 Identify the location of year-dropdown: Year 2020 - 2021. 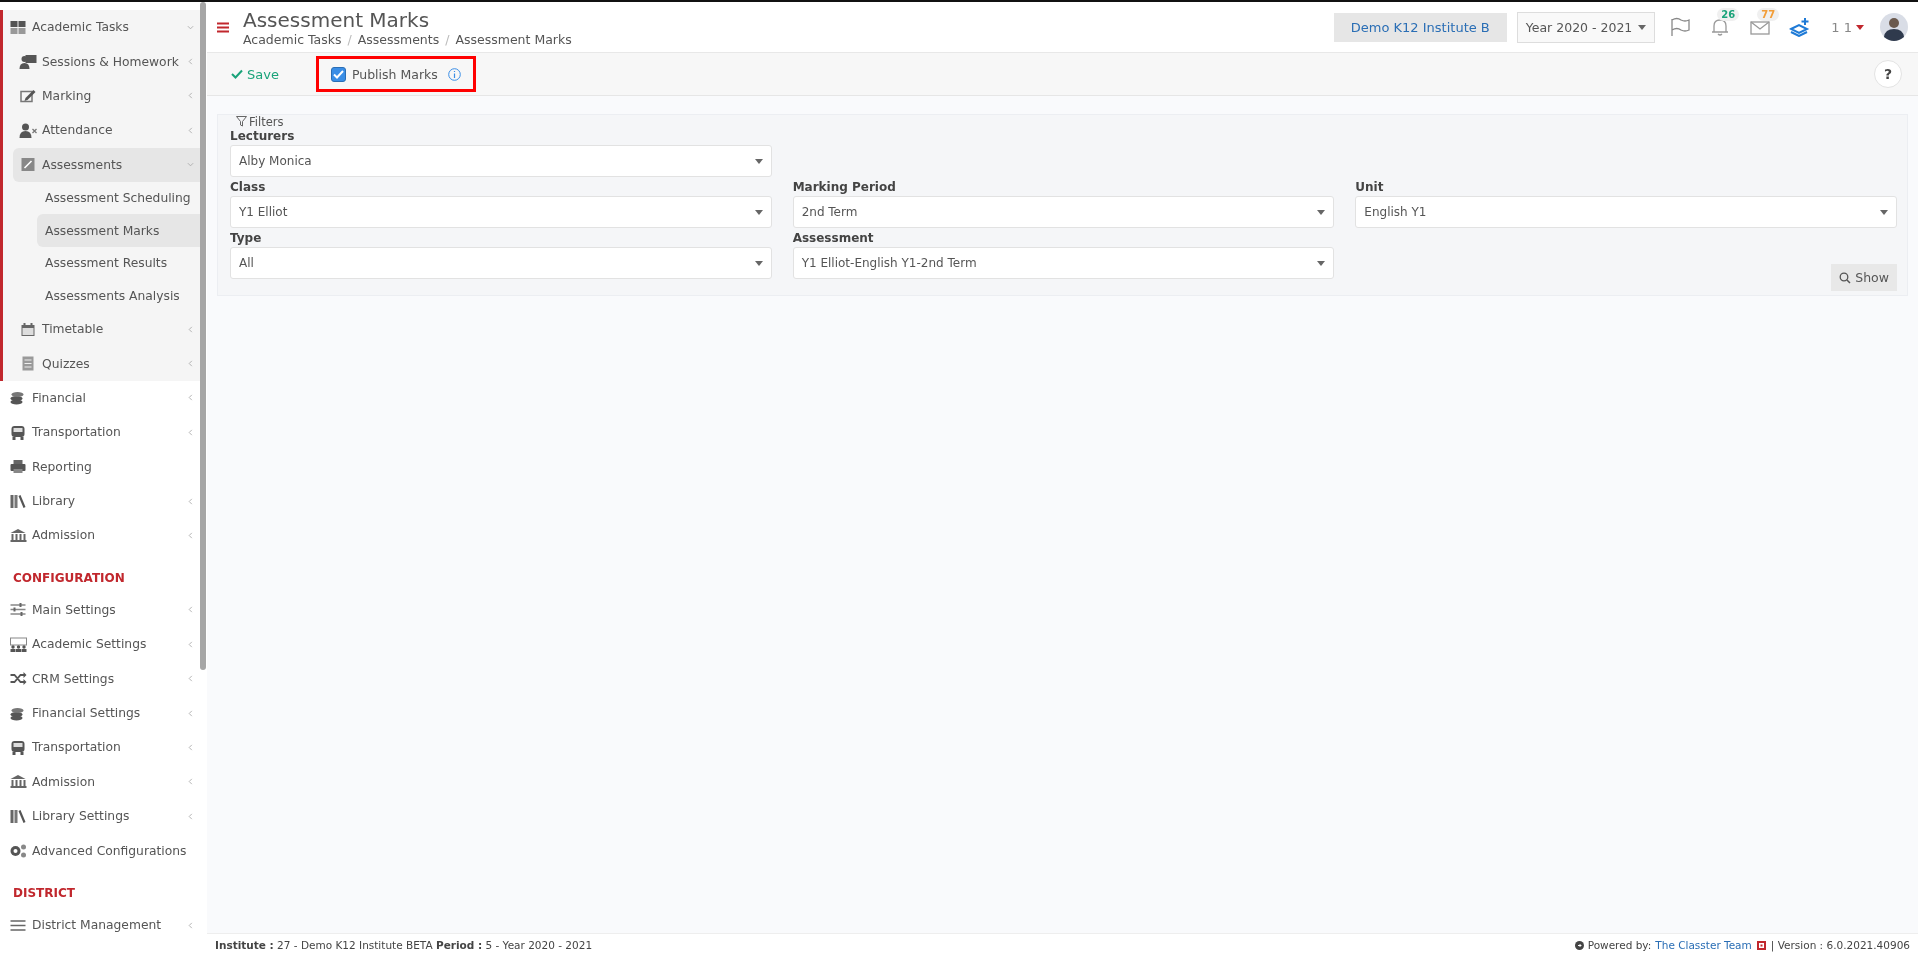
(1586, 27).